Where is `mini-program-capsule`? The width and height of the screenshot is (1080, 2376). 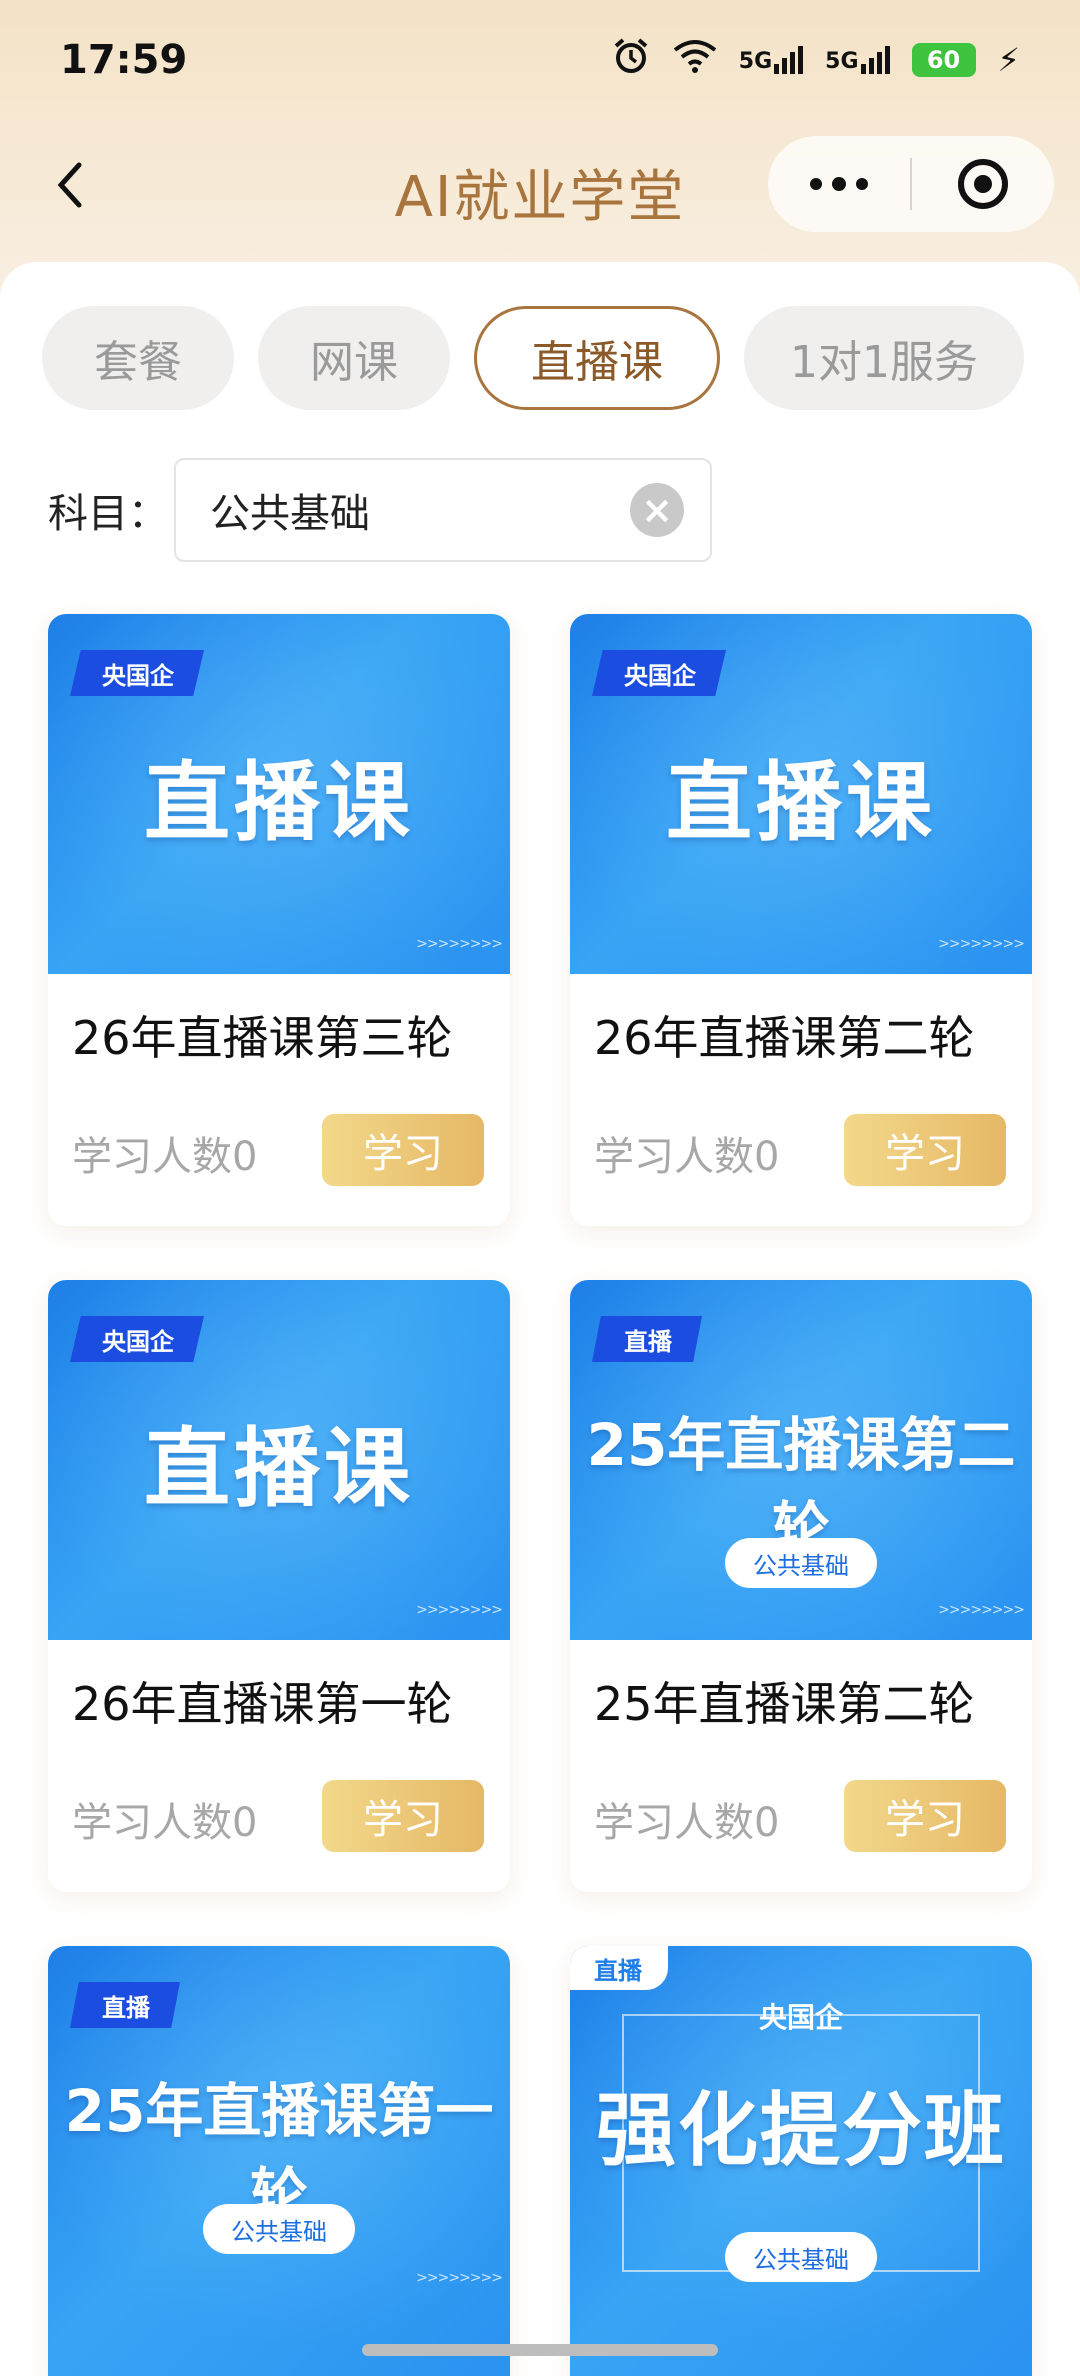 mini-program-capsule is located at coordinates (911, 184).